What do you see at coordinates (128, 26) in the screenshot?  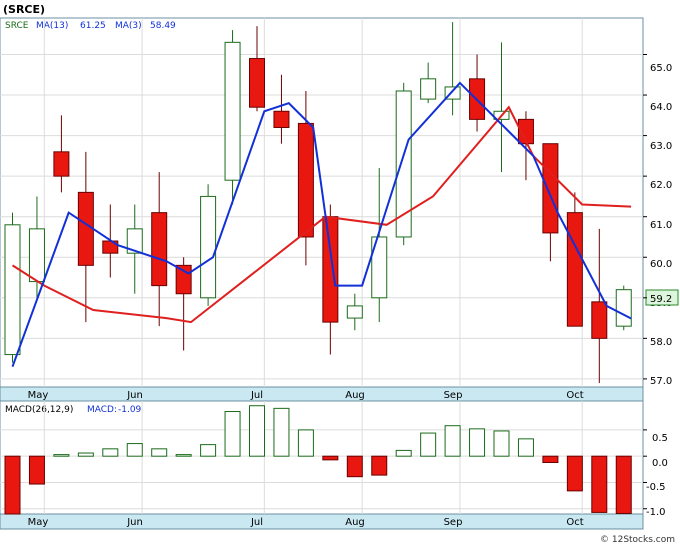 I see `legend-ma3-label: MA(3)` at bounding box center [128, 26].